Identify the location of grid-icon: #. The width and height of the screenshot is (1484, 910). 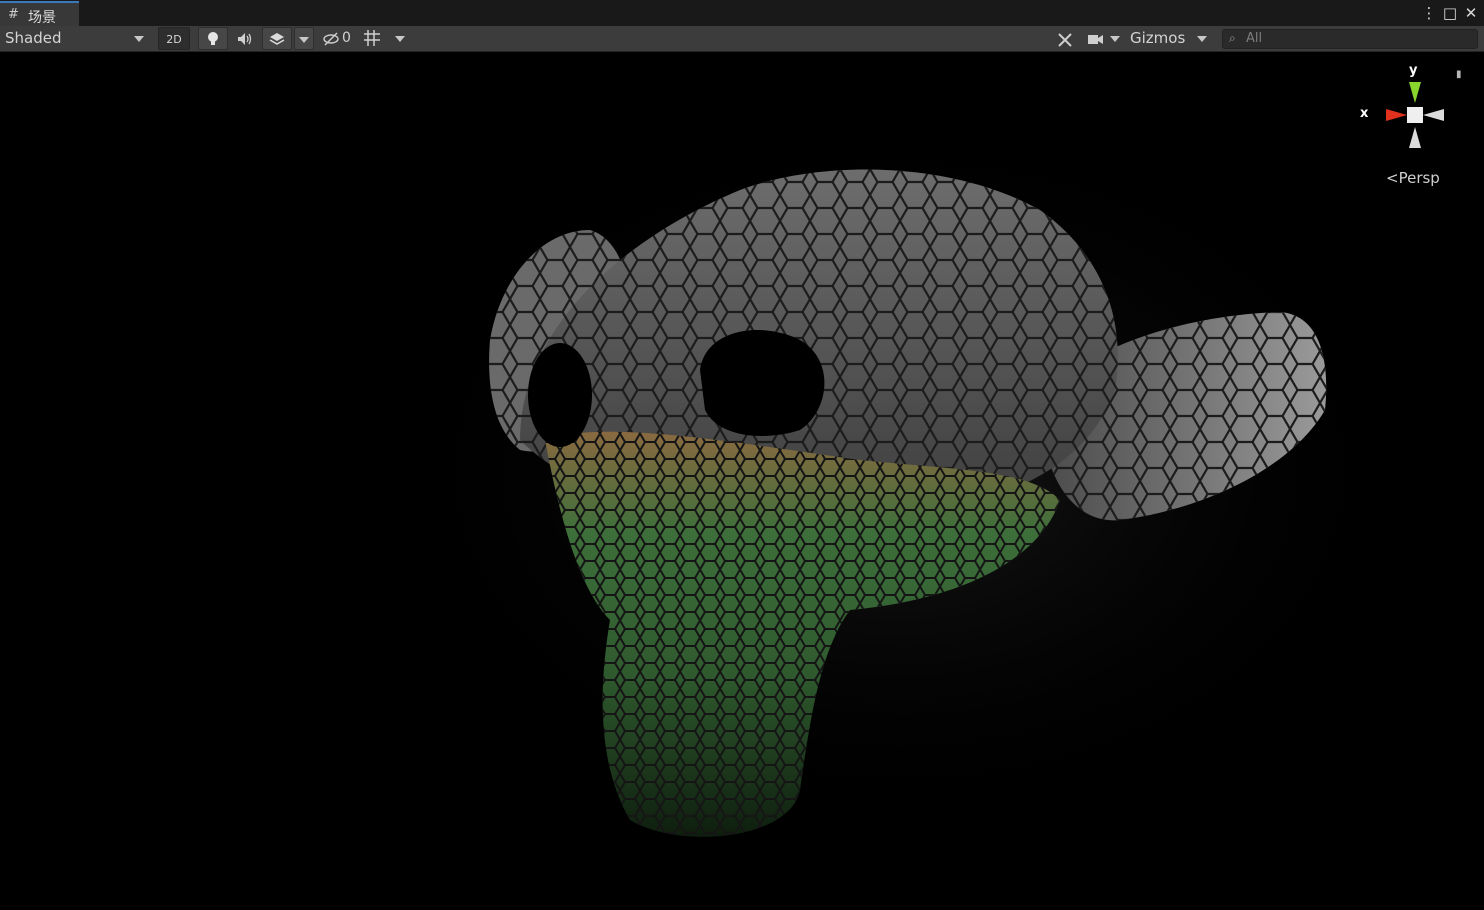
(13, 14).